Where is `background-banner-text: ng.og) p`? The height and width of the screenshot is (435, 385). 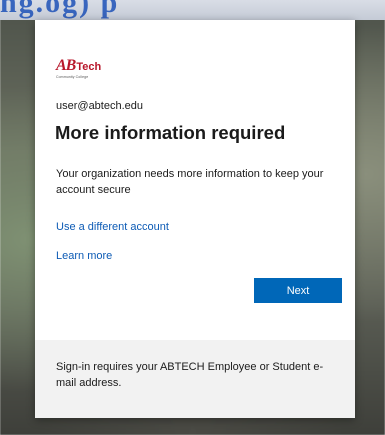
background-banner-text: ng.og) p is located at coordinates (60, 9).